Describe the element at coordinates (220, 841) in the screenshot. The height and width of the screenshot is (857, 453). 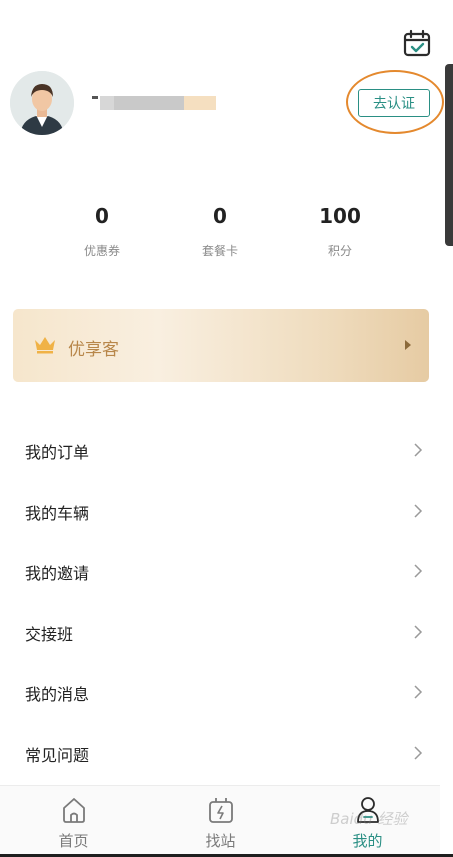
I see `tab-label: 找站` at that location.